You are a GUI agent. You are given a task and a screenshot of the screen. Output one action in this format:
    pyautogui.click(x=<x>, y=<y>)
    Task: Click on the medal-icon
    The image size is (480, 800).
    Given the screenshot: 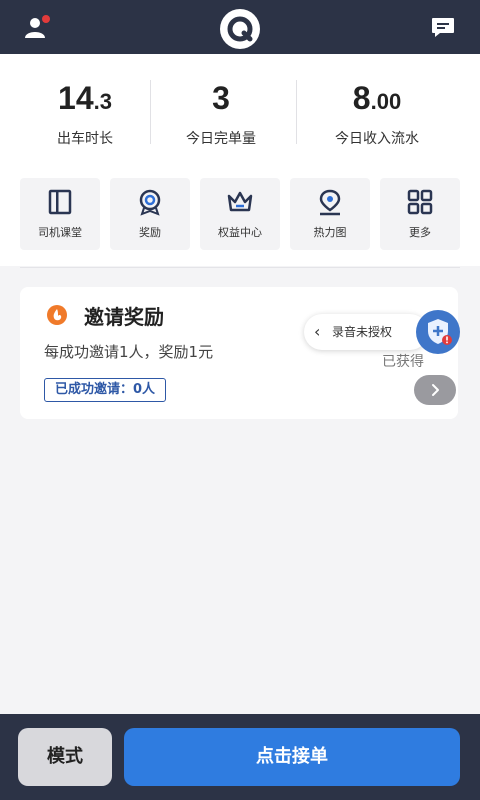 What is the action you would take?
    pyautogui.click(x=150, y=202)
    